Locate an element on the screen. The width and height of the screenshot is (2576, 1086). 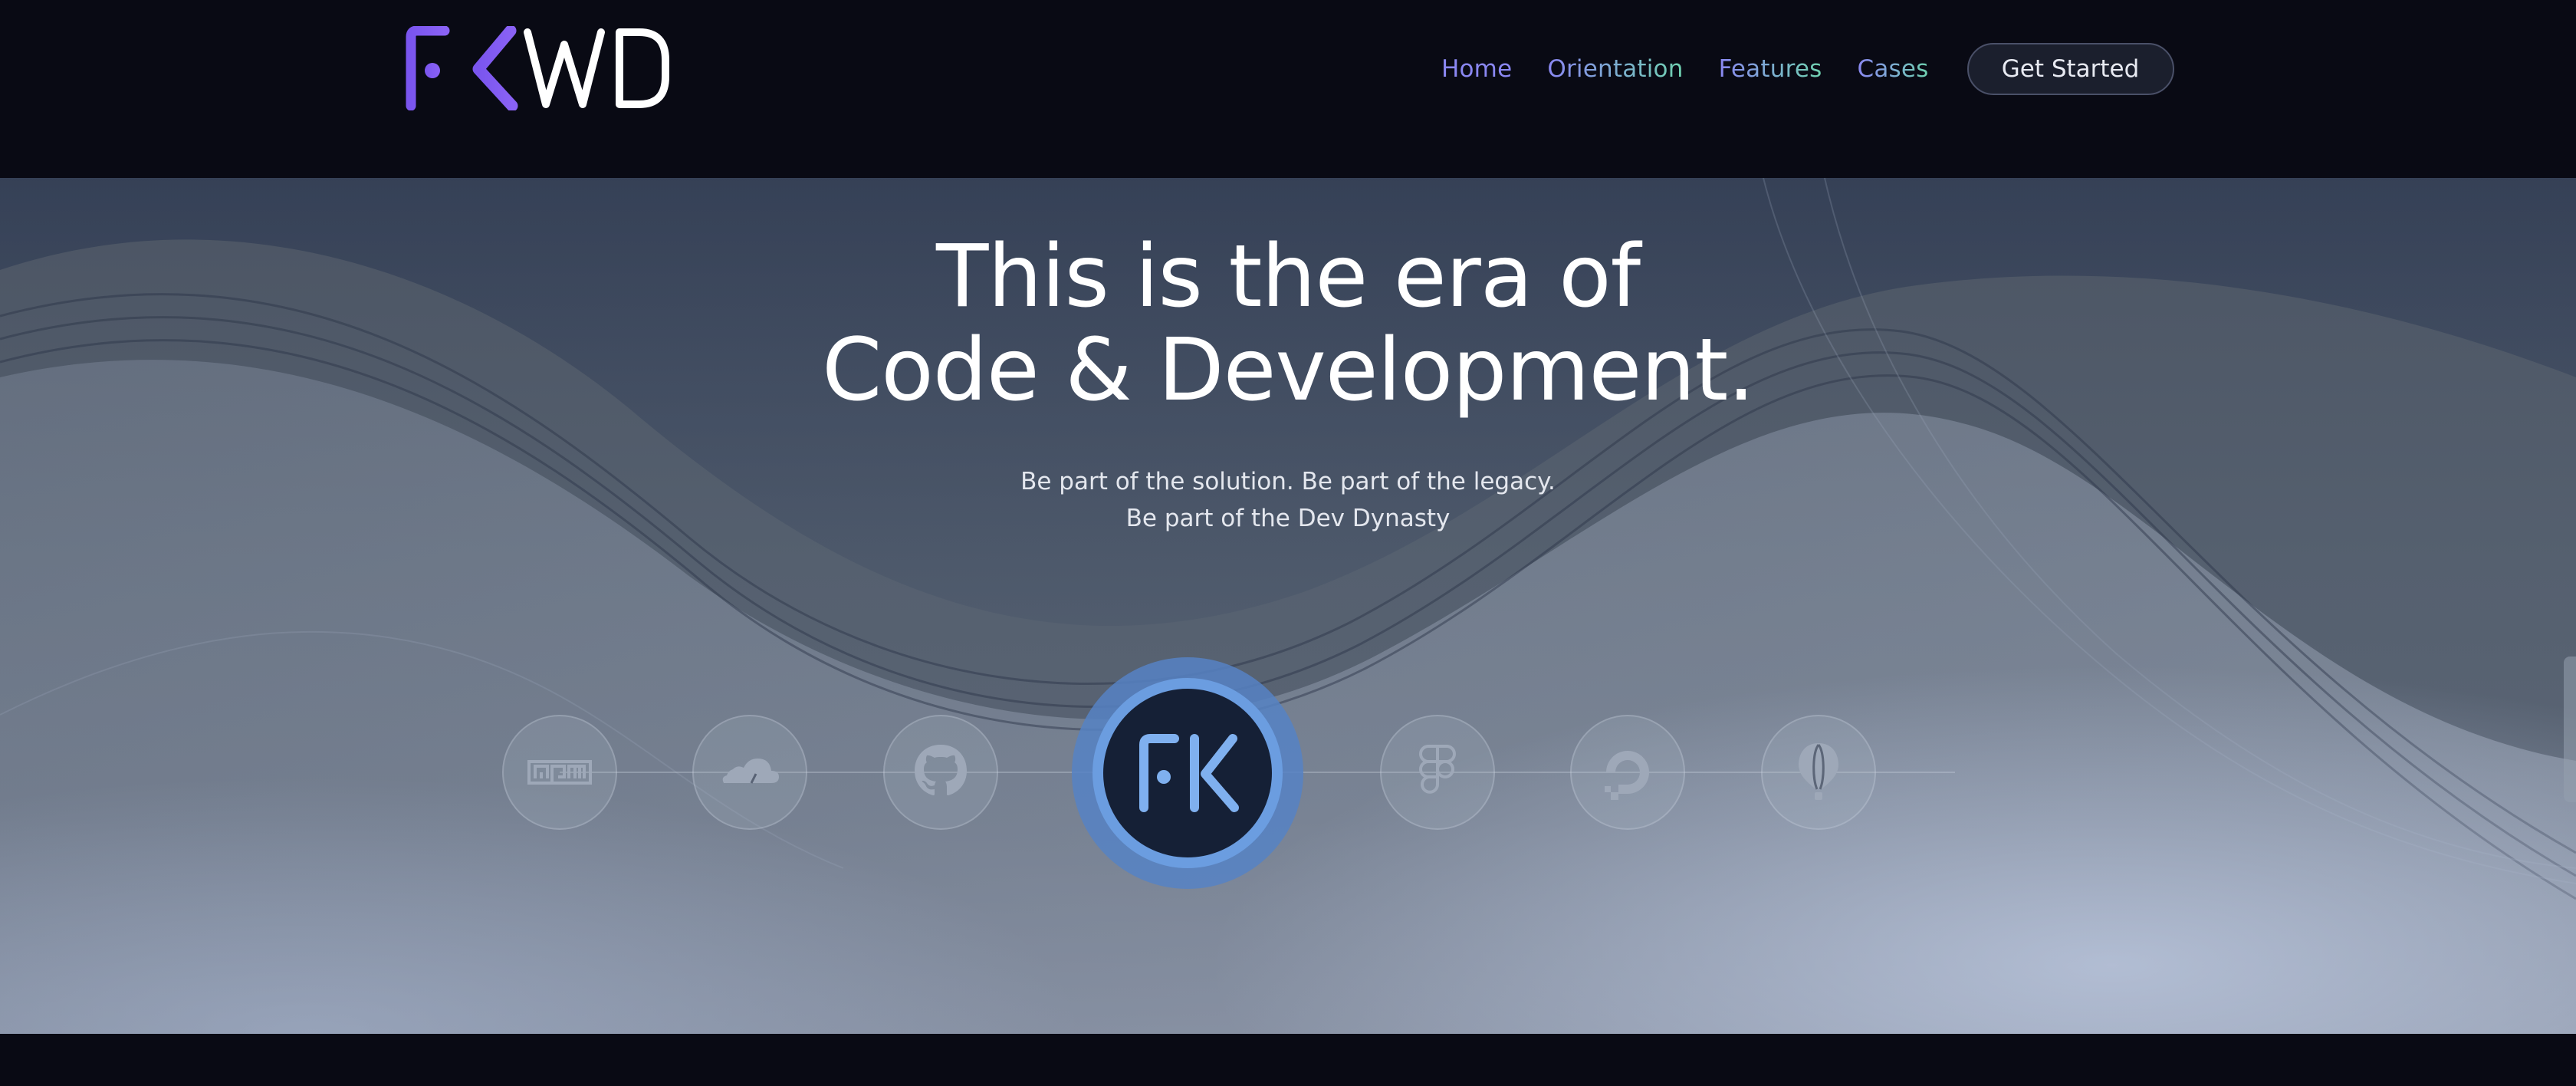
tool-digitalocean is located at coordinates (1628, 772).